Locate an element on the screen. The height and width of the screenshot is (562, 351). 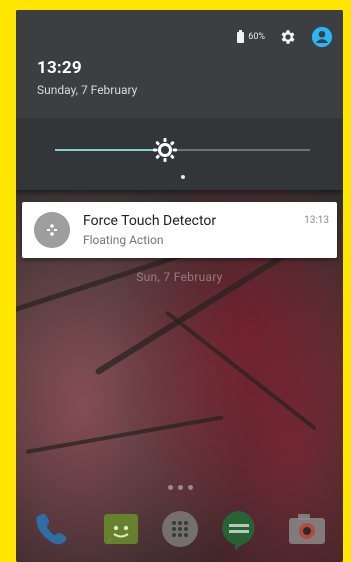
brightness-slider is located at coordinates (182, 150).